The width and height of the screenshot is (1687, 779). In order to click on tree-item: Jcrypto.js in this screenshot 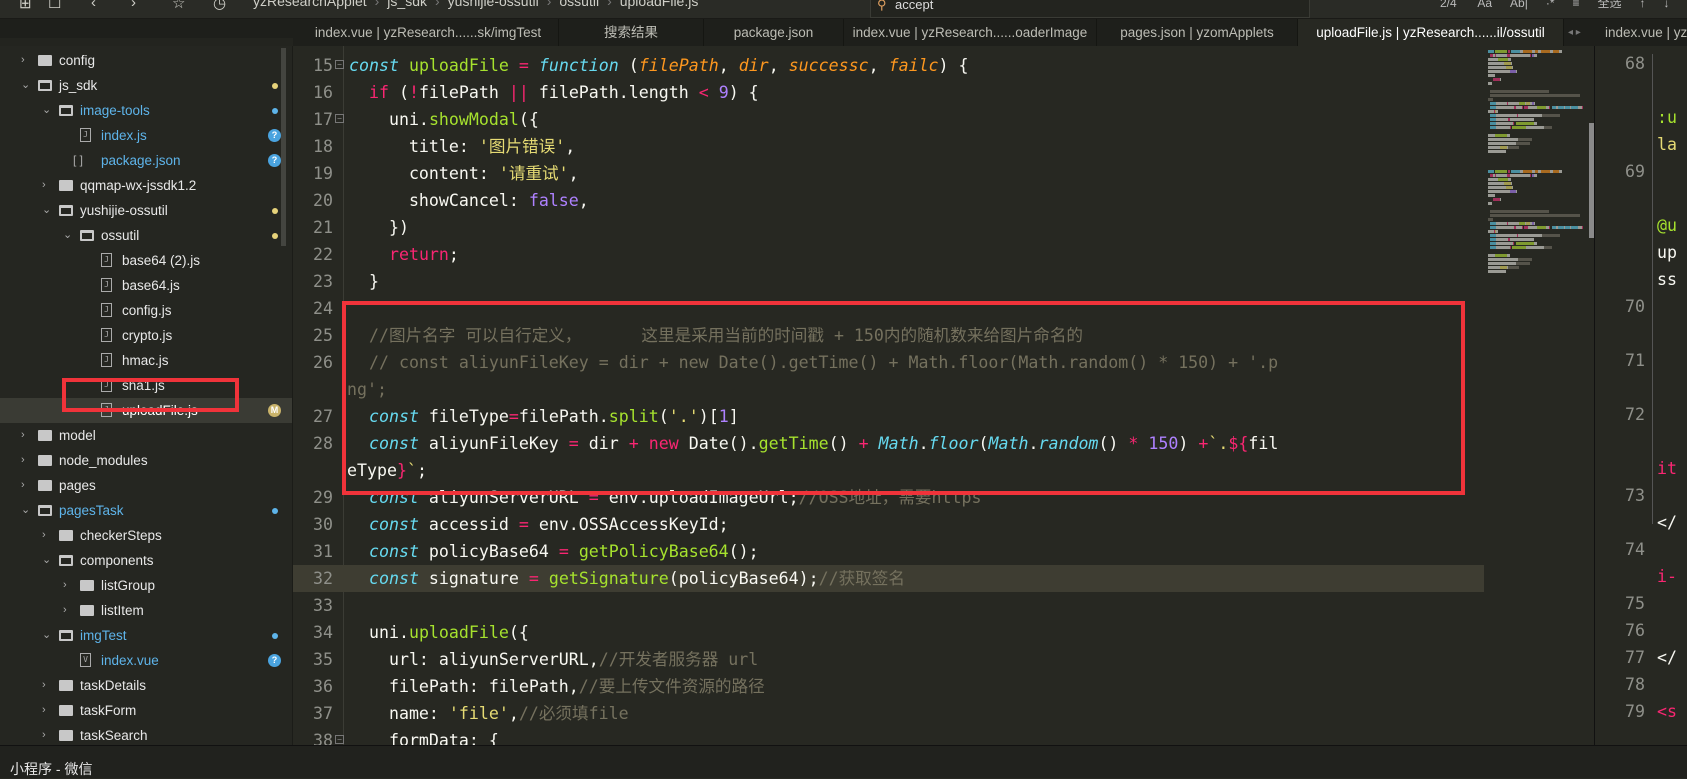, I will do `click(146, 335)`.